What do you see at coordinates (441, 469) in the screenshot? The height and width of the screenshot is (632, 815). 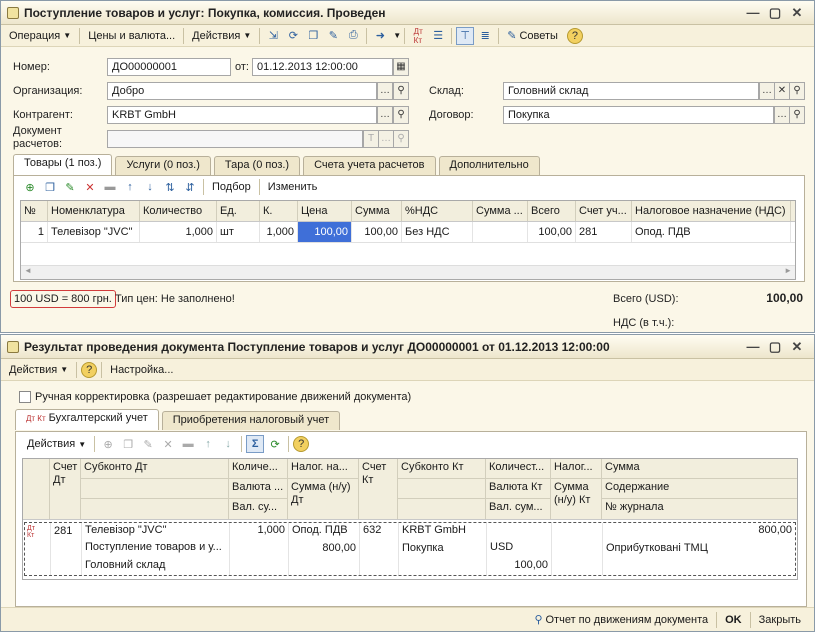 I see `col-subconto-kt: Субконто Кт` at bounding box center [441, 469].